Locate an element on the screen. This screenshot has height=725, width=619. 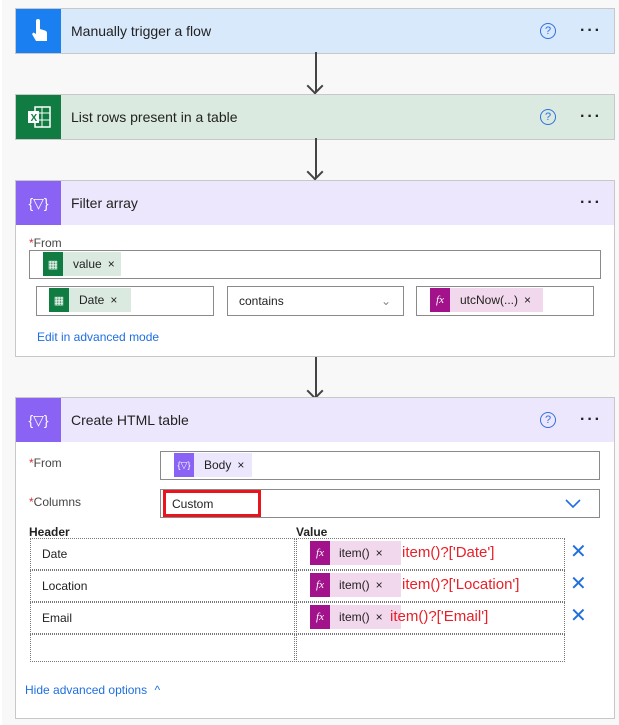
body-token: {▽} Body × is located at coordinates (213, 465).